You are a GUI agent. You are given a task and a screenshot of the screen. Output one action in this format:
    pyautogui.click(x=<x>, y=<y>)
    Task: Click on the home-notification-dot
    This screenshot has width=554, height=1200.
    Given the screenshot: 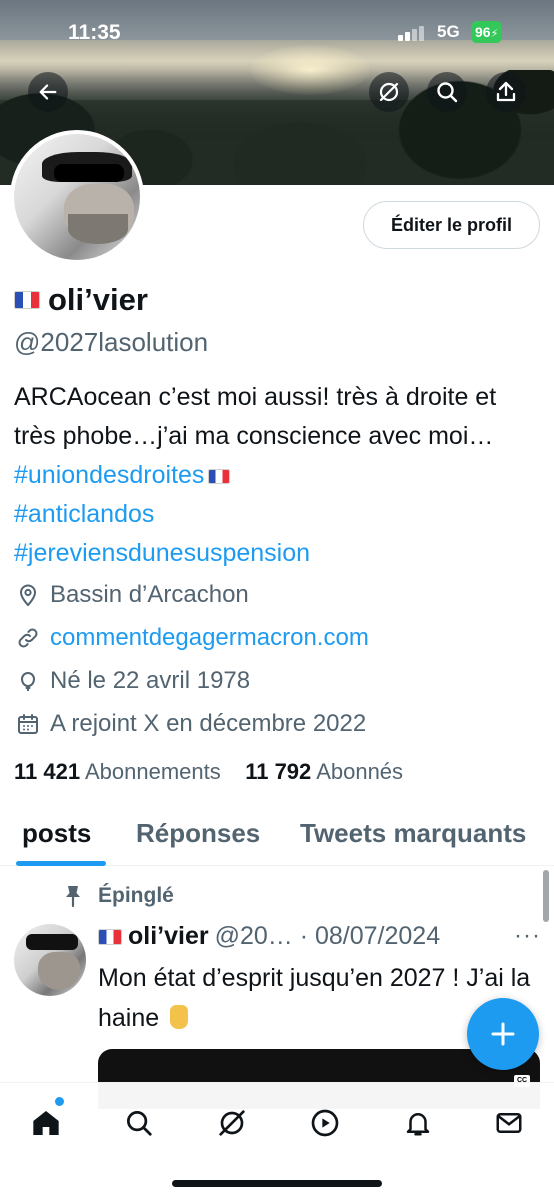 What is the action you would take?
    pyautogui.click(x=59, y=1101)
    